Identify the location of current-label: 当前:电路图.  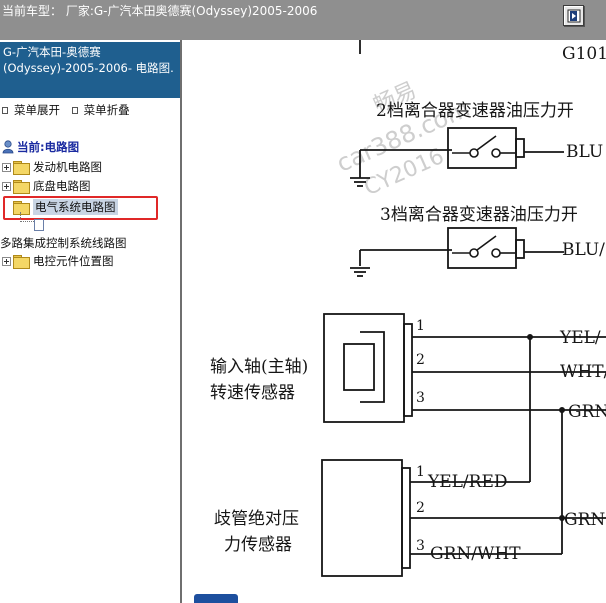
(48, 147).